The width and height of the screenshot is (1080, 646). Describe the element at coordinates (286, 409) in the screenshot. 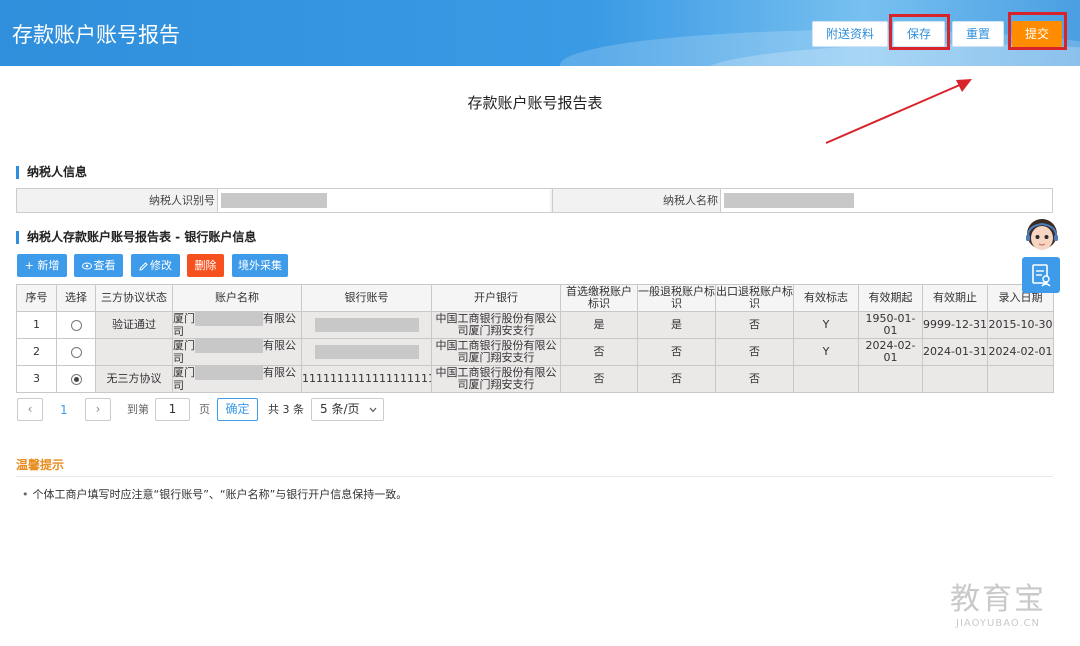

I see `total-count: 共 3 条` at that location.